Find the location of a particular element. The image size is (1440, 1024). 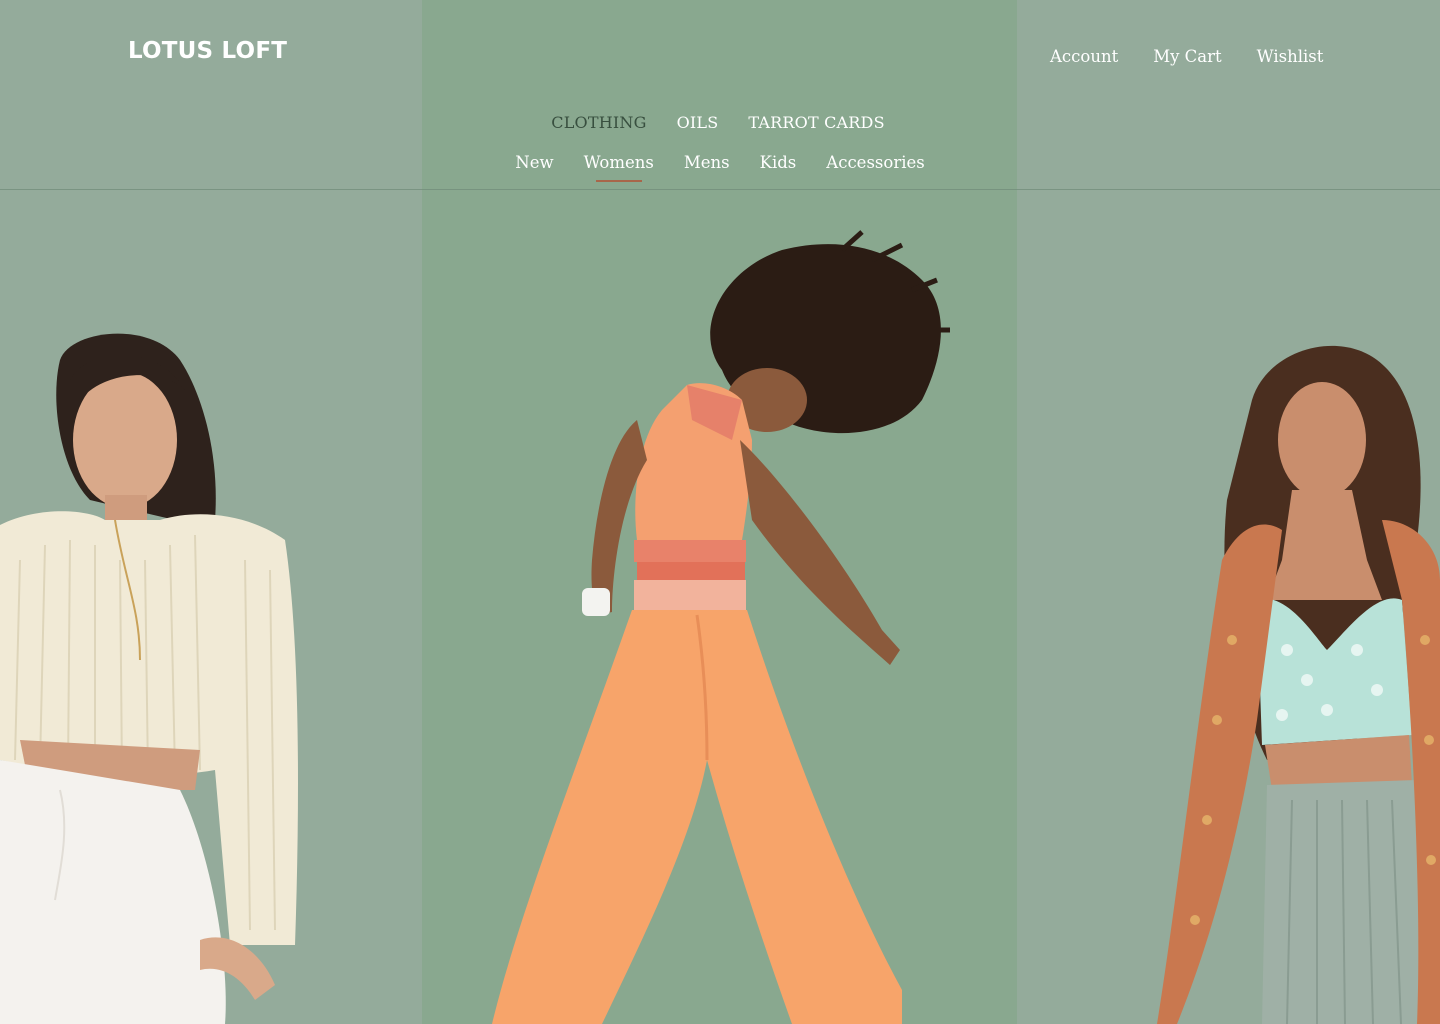

category-nav: CLOTHING OILS TARROT CARDS is located at coordinates (720, 122).